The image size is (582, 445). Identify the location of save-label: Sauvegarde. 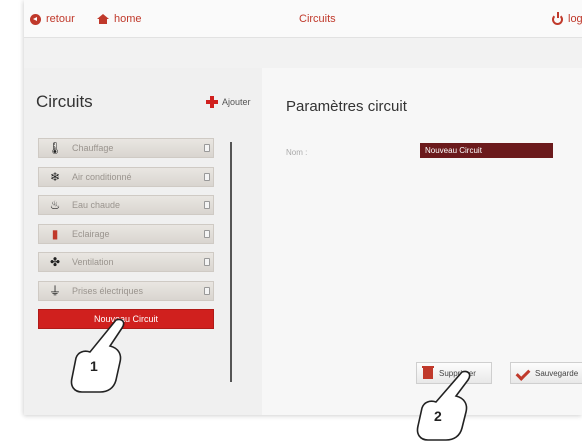
(557, 373).